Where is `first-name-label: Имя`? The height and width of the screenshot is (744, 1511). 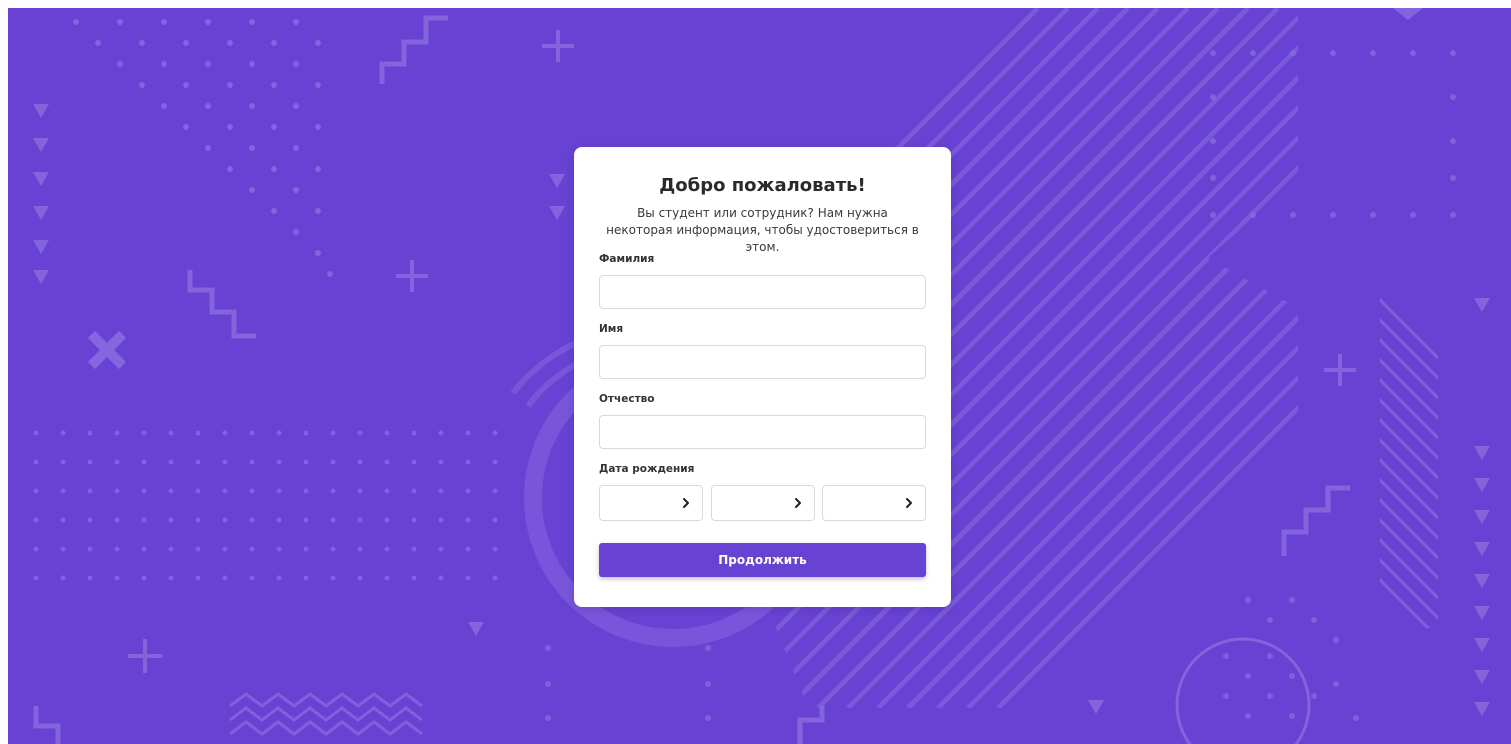 first-name-label: Имя is located at coordinates (611, 329).